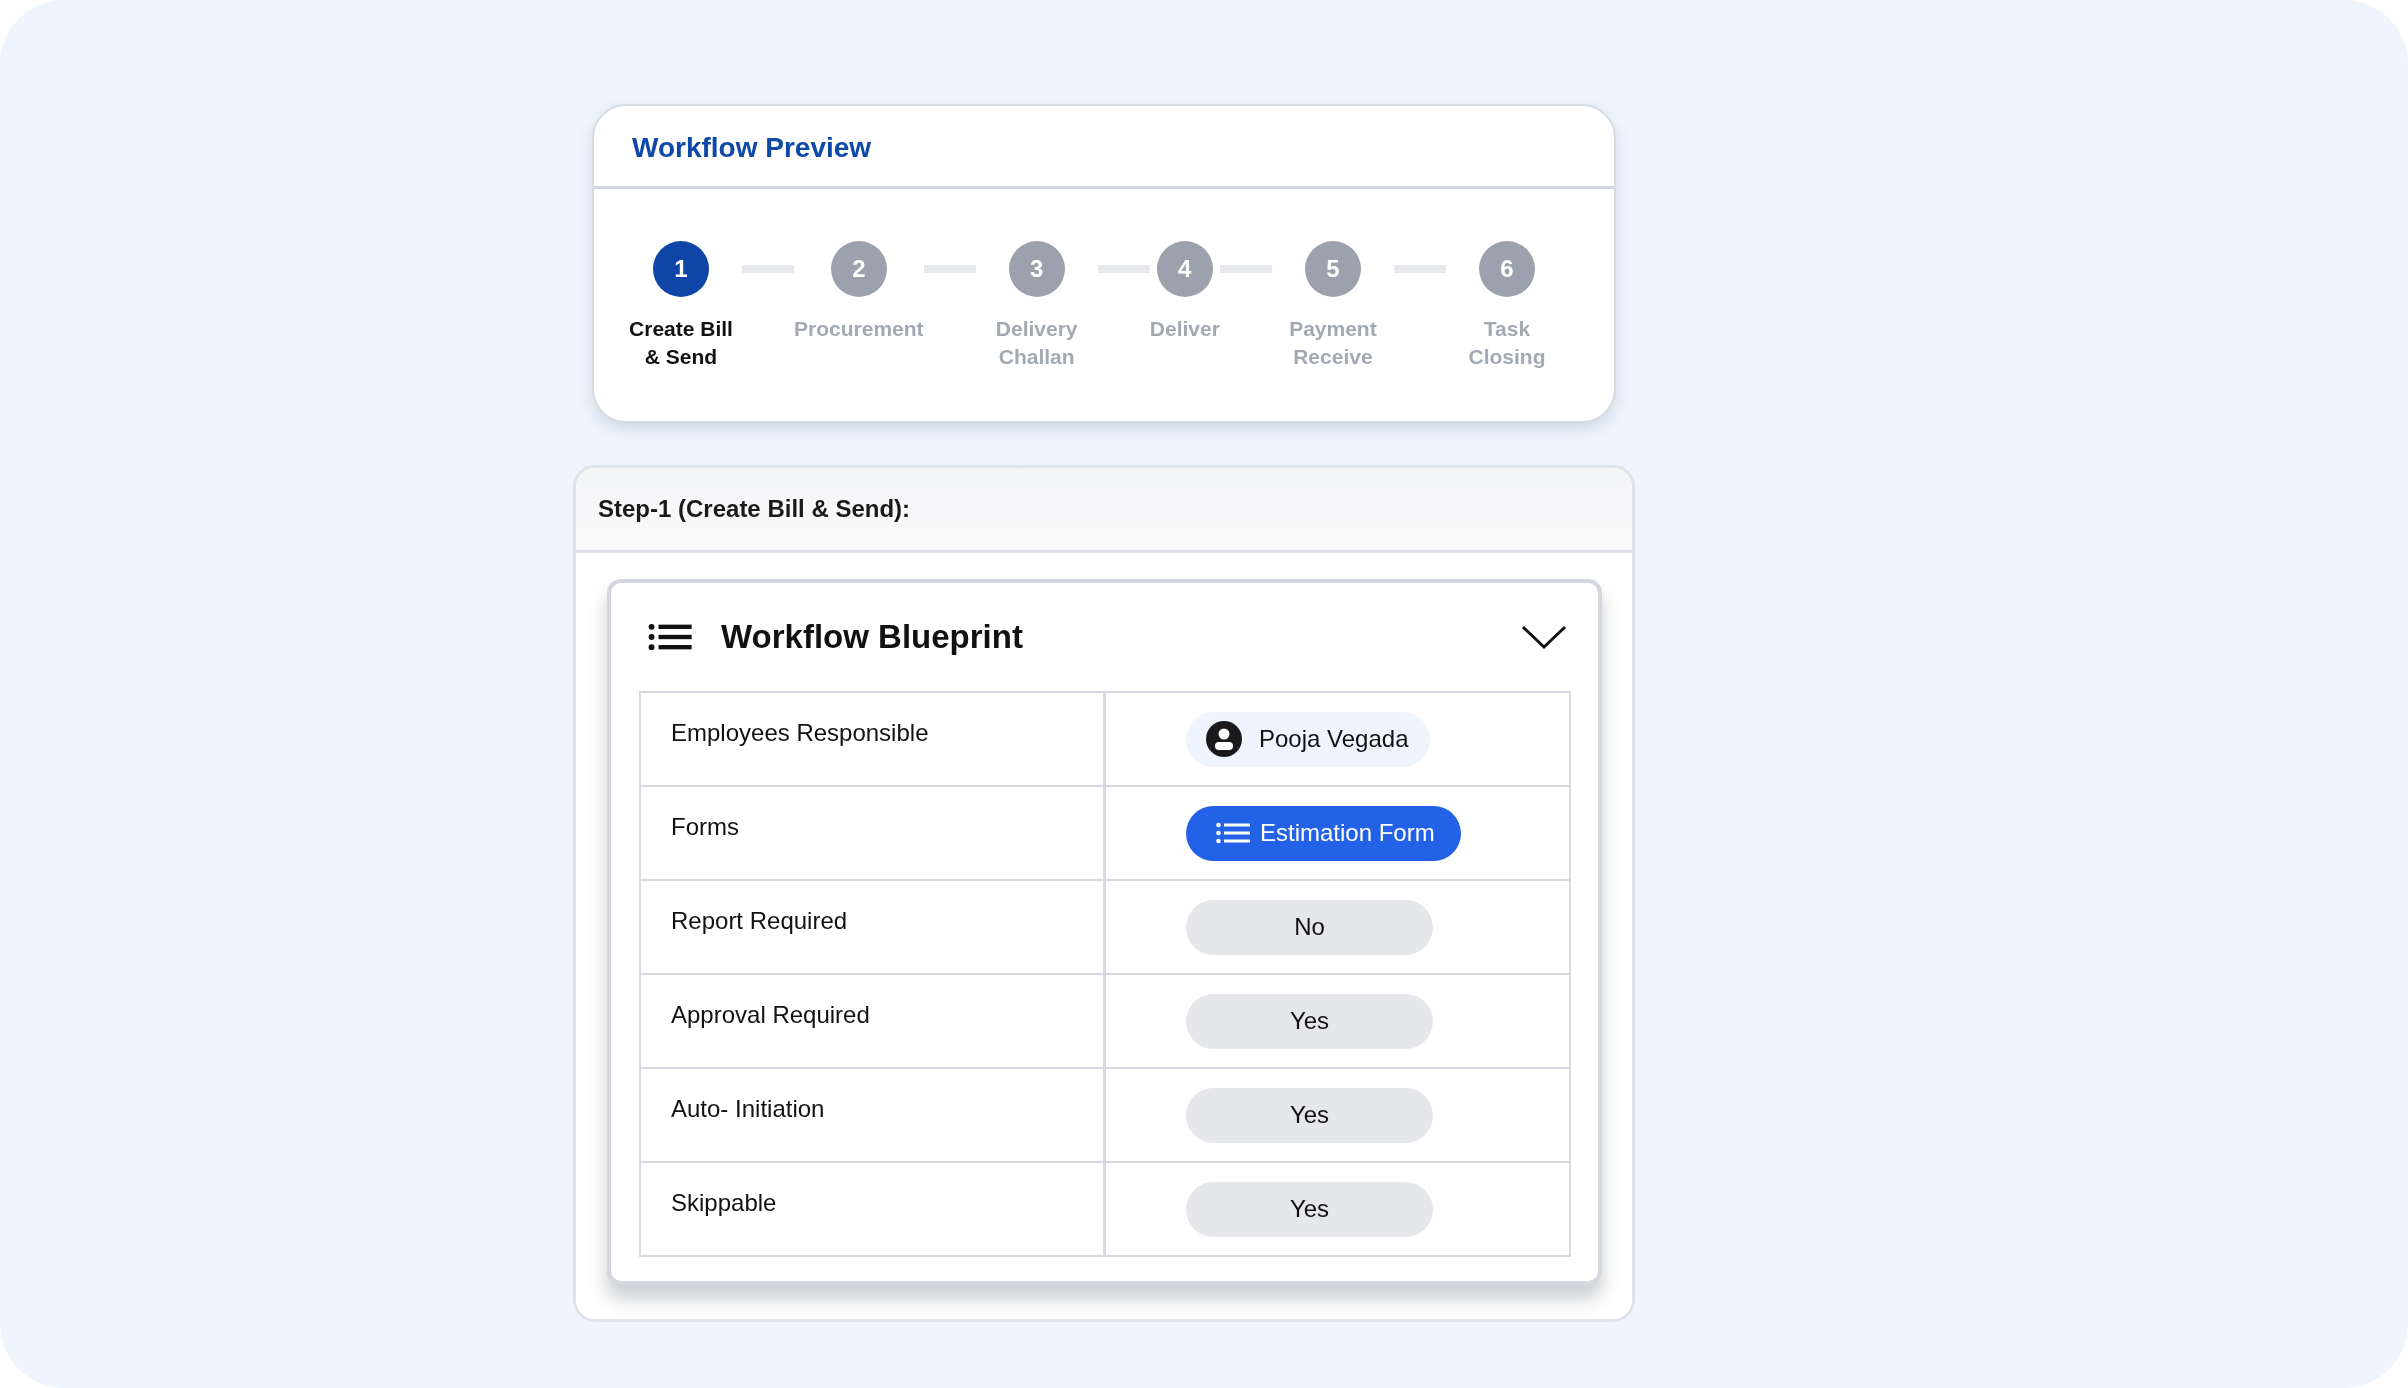  Describe the element at coordinates (681, 269) in the screenshot. I see `step-number: 1` at that location.